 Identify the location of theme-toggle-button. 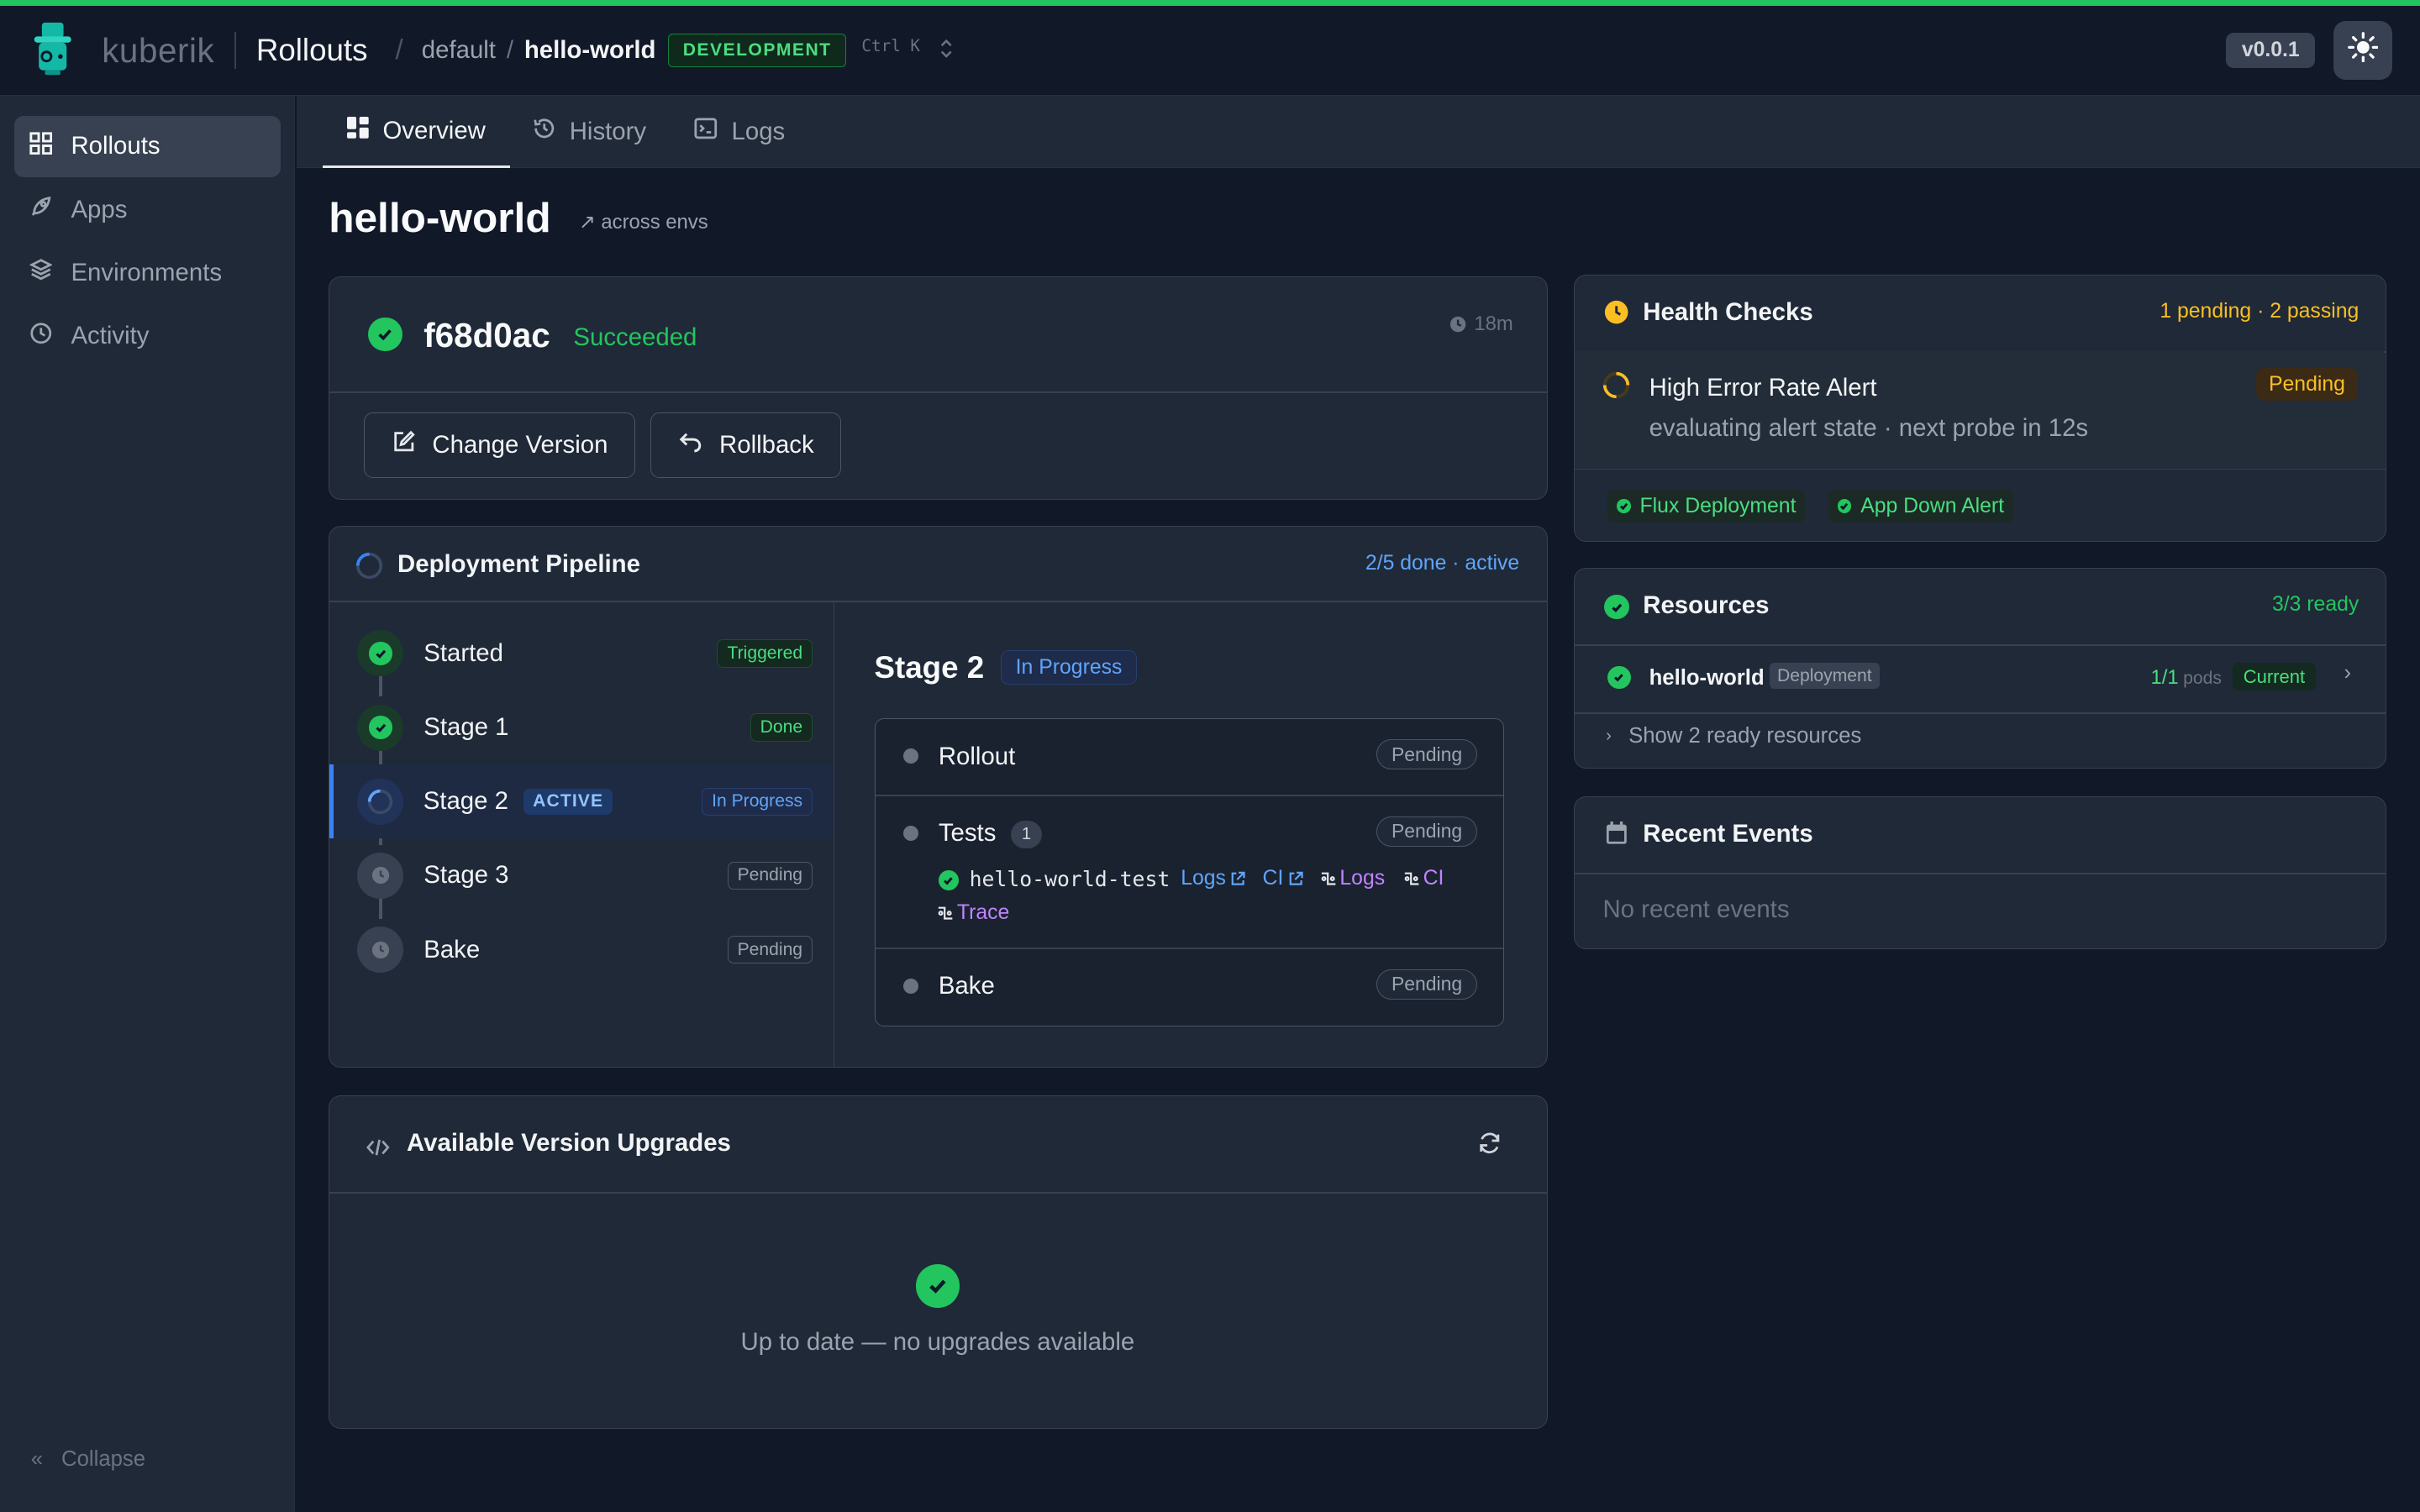
(2362, 50).